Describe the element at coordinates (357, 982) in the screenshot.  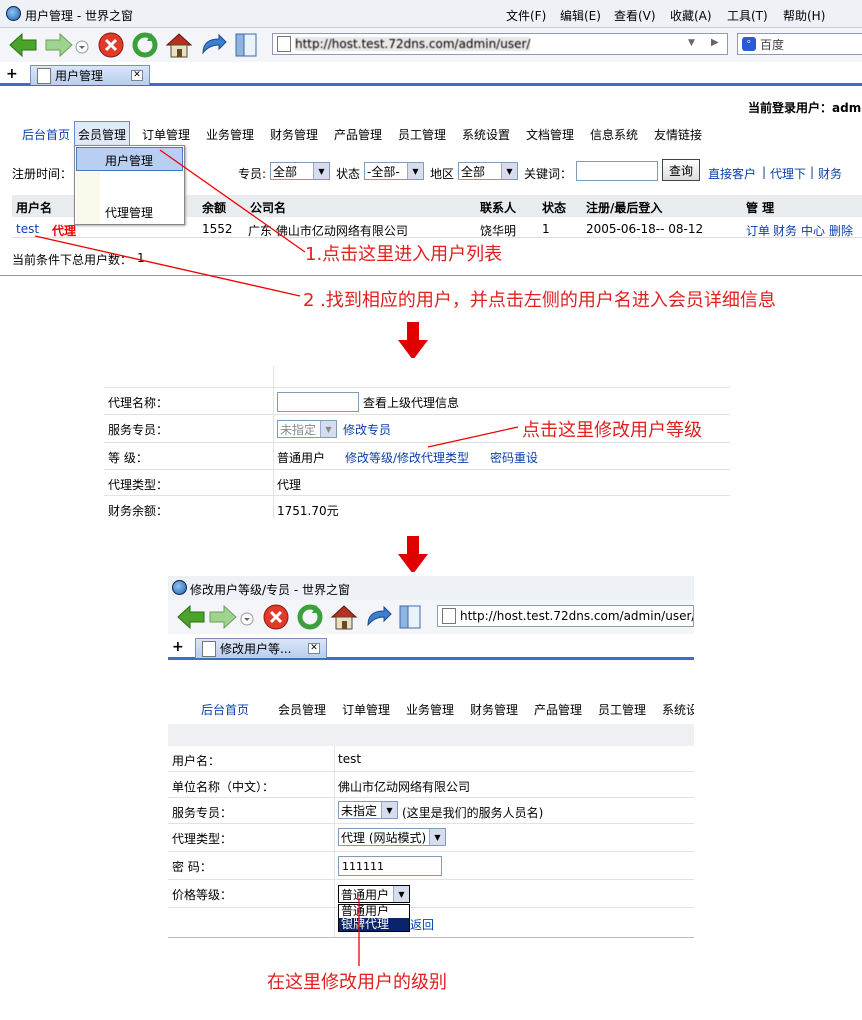
I see `annotation-step4: 在这里修改用户的级别` at that location.